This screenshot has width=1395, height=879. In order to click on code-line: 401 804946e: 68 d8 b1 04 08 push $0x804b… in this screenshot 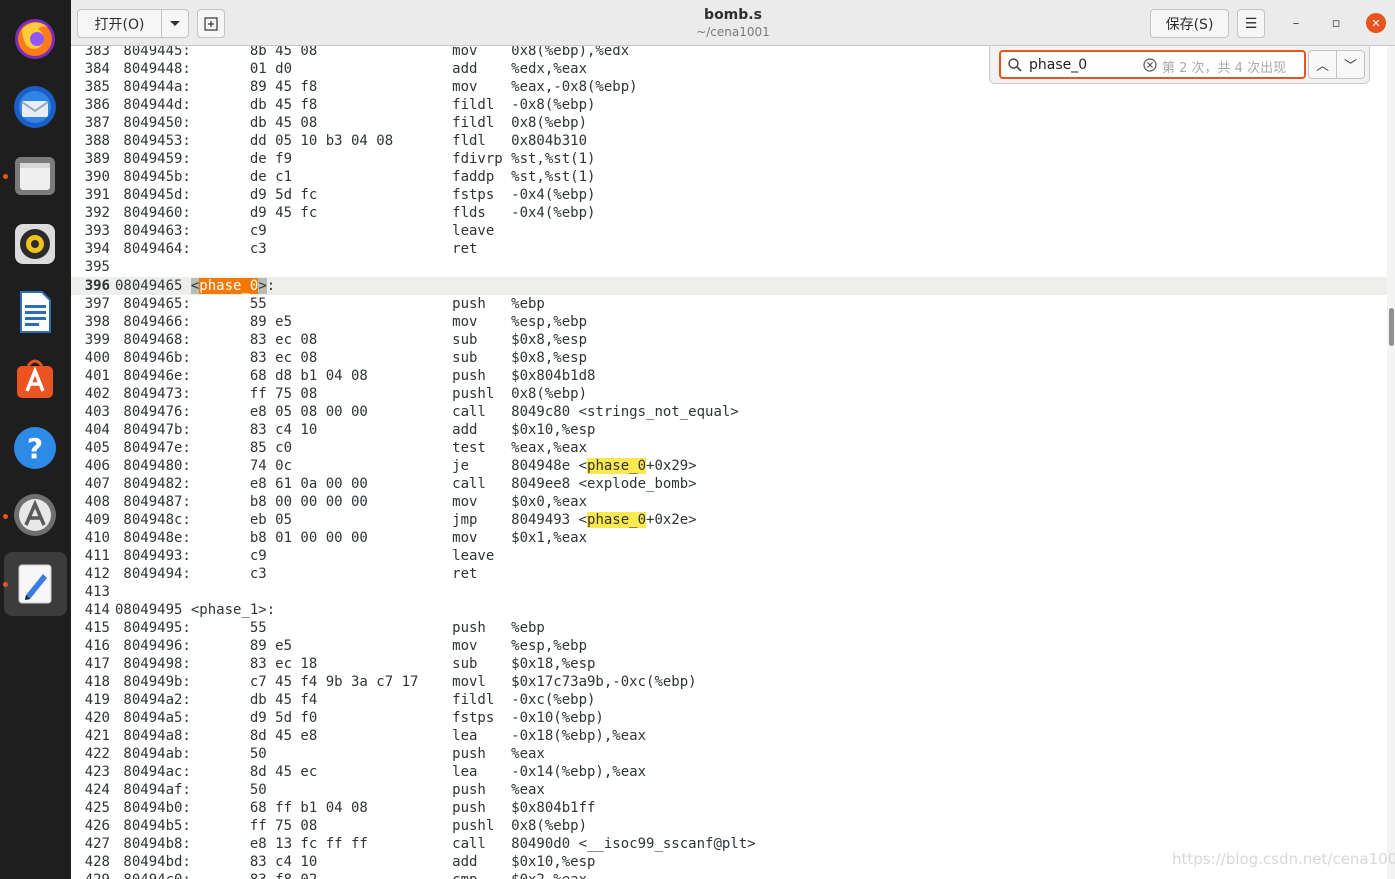, I will do `click(729, 376)`.